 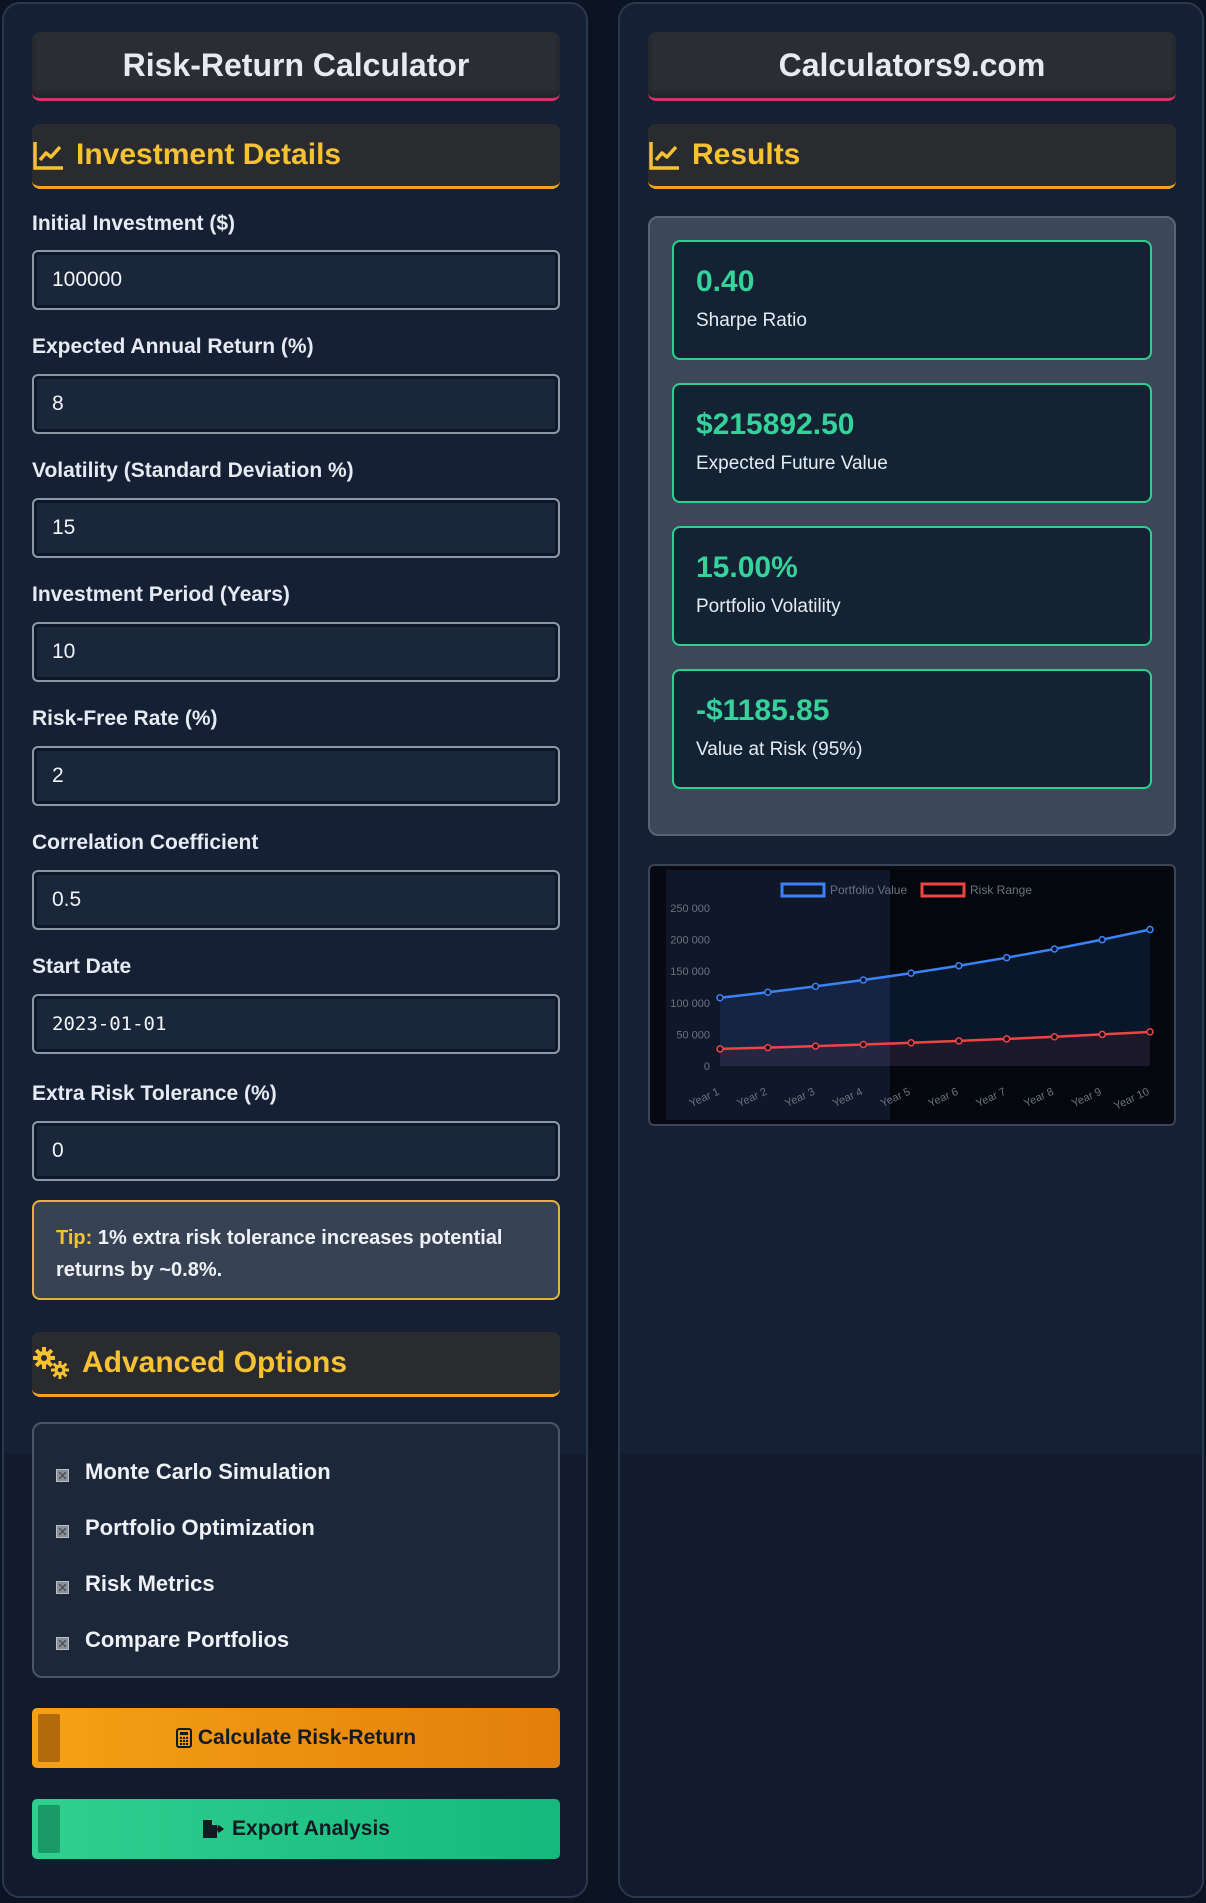 I want to click on site-title: Calculators9.com, so click(x=912, y=66).